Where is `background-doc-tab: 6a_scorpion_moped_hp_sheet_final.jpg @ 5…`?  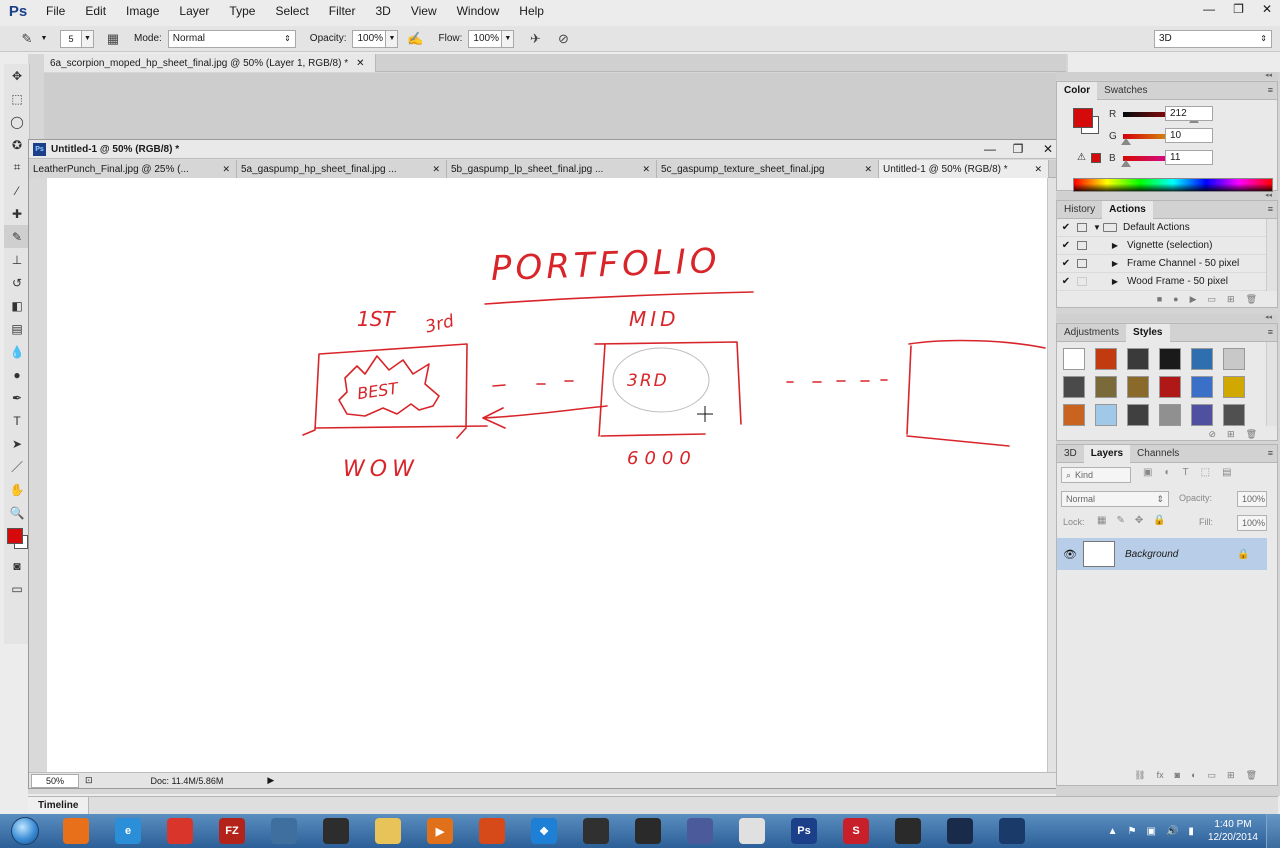
background-doc-tab: 6a_scorpion_moped_hp_sheet_final.jpg @ 5… is located at coordinates (210, 63).